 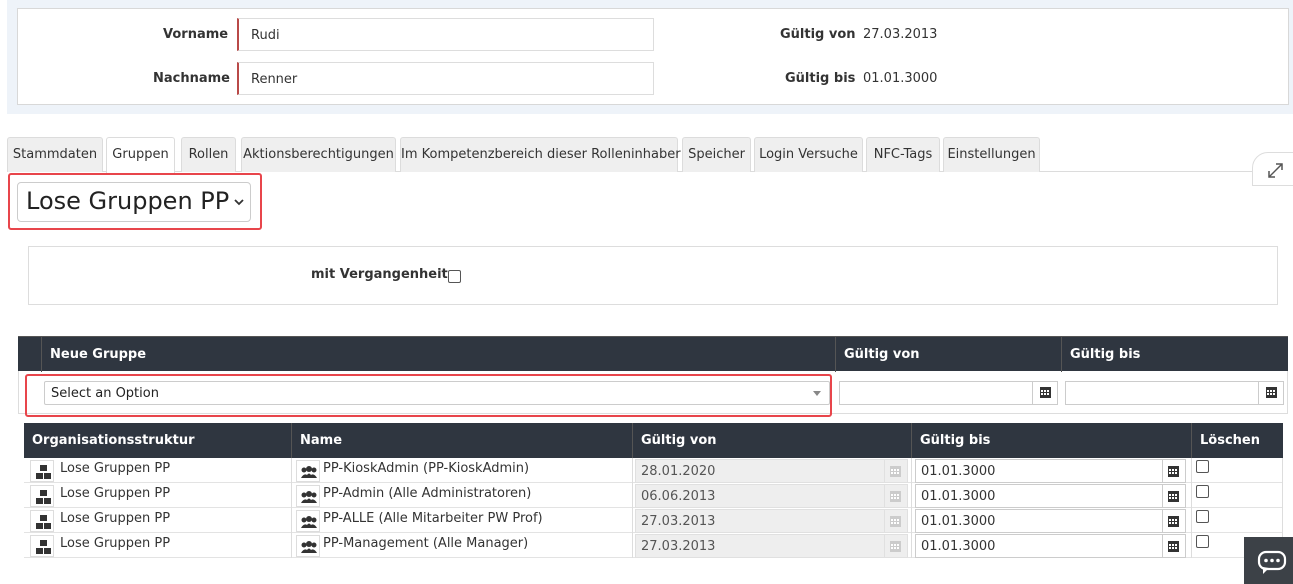 I want to click on gueltig-bis-value: 01.01.3000, so click(x=900, y=78).